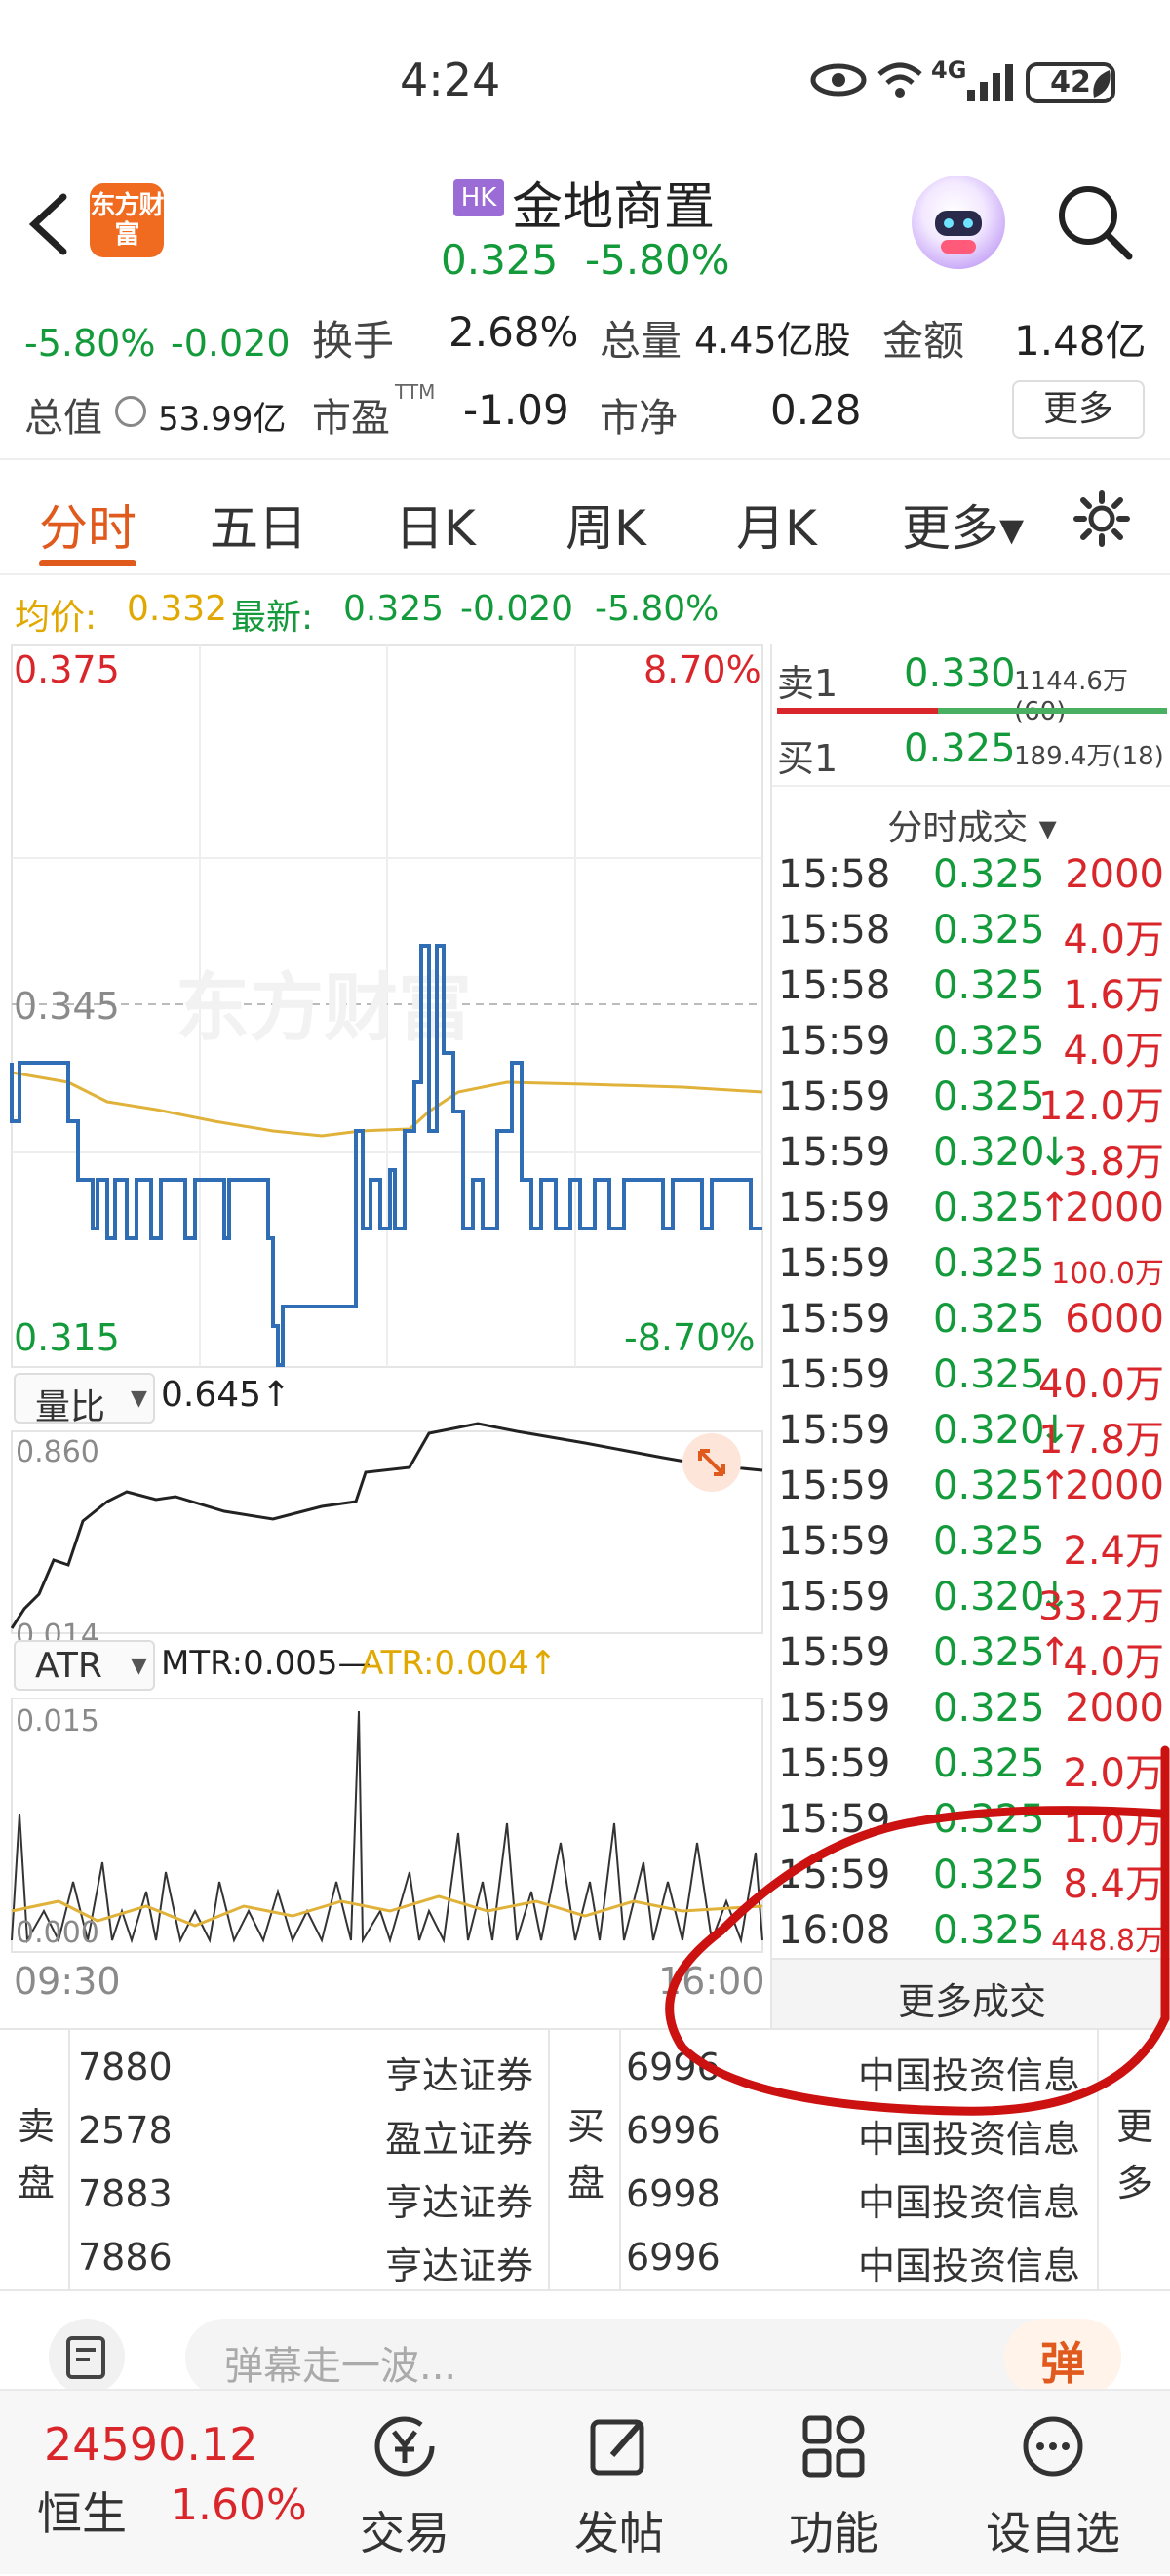 The height and width of the screenshot is (2576, 1170). I want to click on back-button, so click(49, 224).